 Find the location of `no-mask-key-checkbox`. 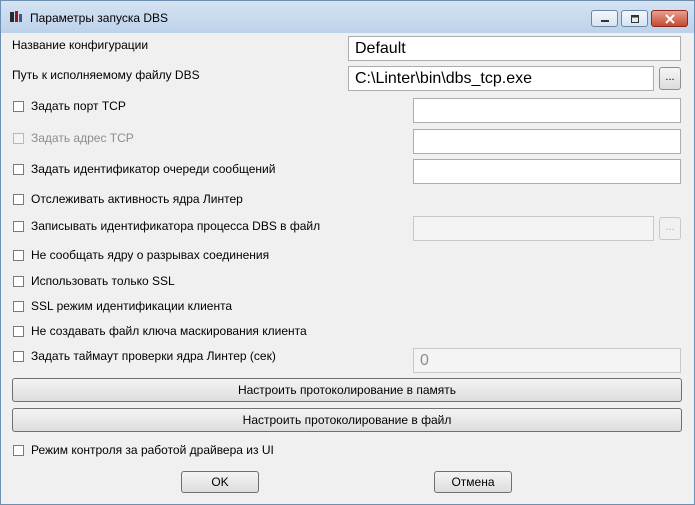

no-mask-key-checkbox is located at coordinates (18, 331).